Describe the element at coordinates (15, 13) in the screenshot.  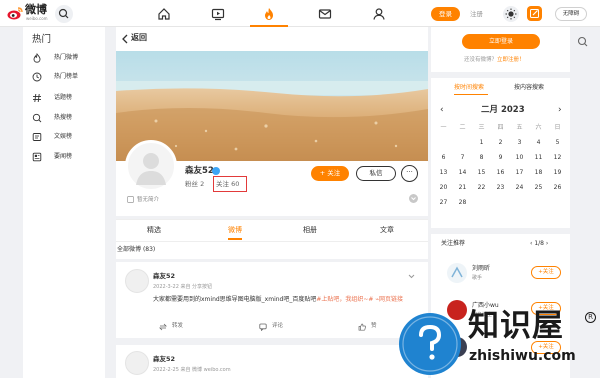
I see `weibo-logo-icon` at that location.